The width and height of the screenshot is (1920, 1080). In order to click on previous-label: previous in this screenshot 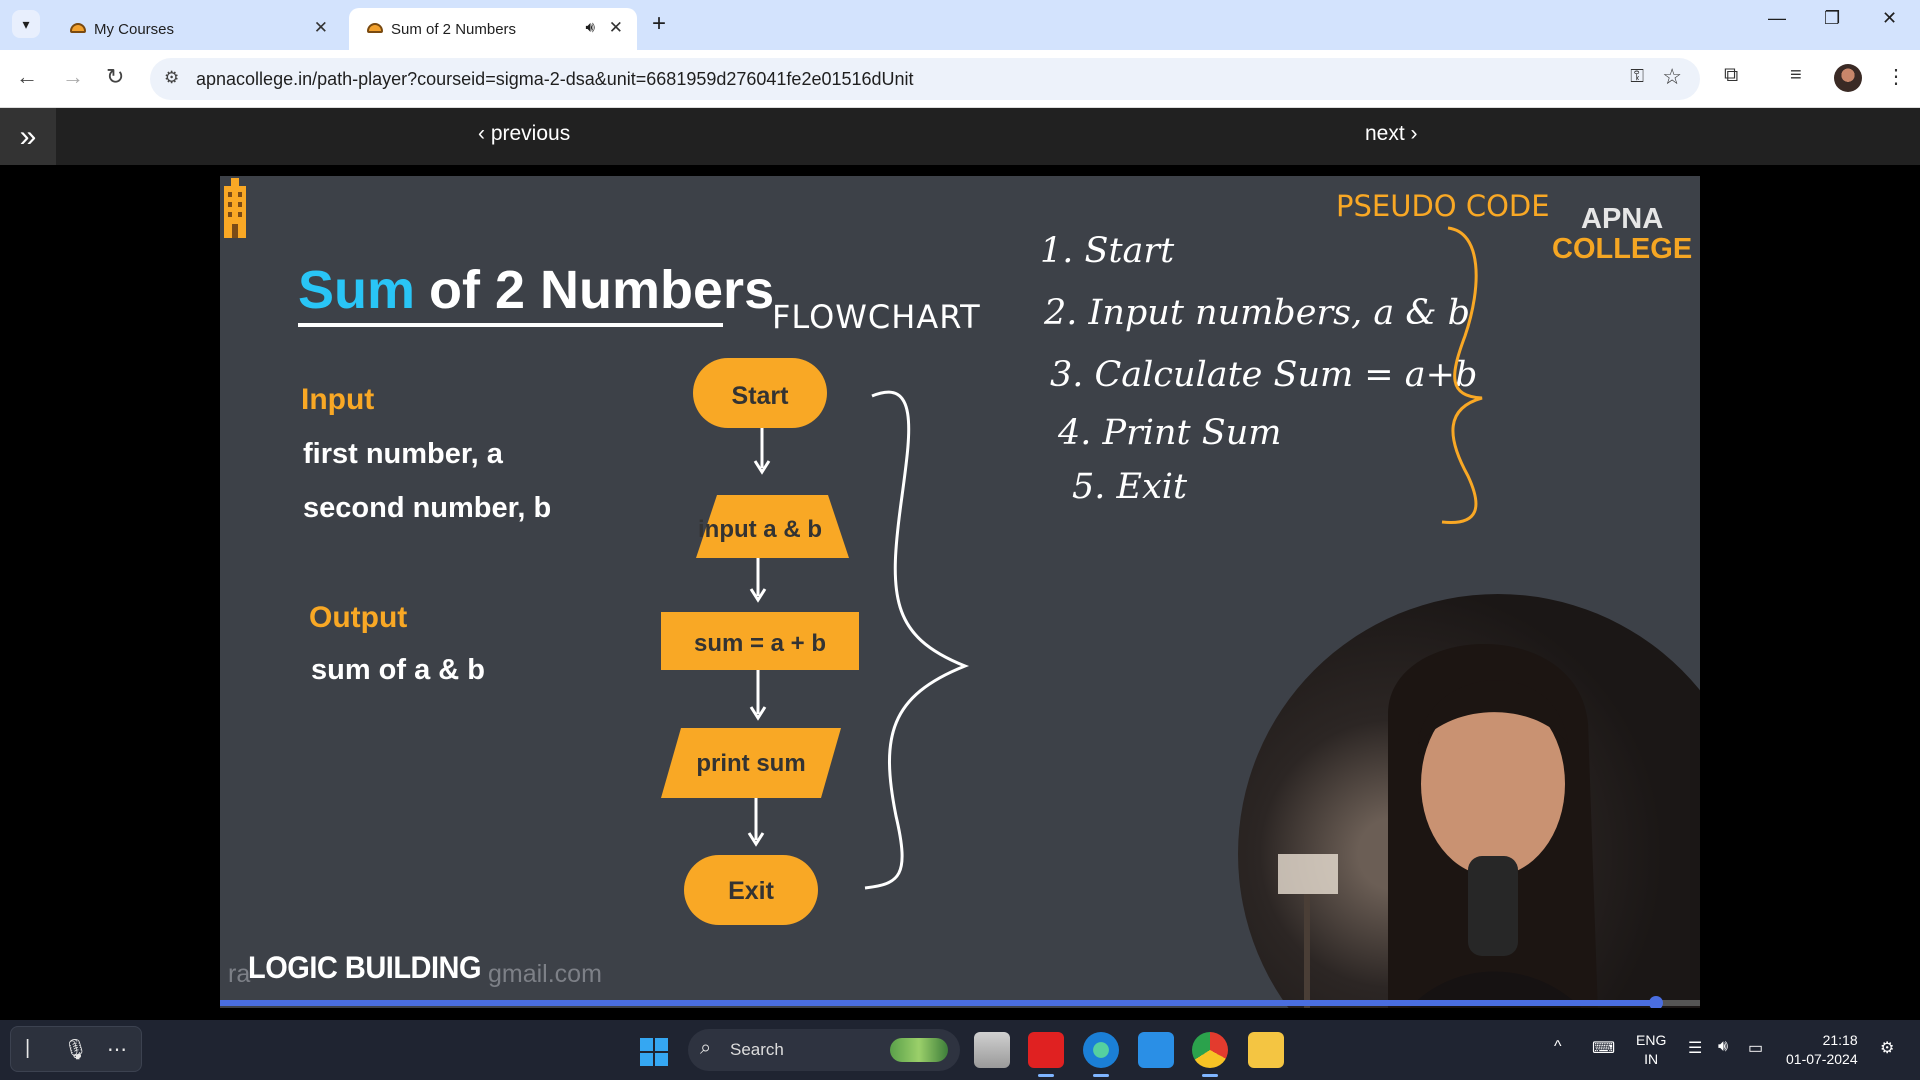, I will do `click(530, 133)`.